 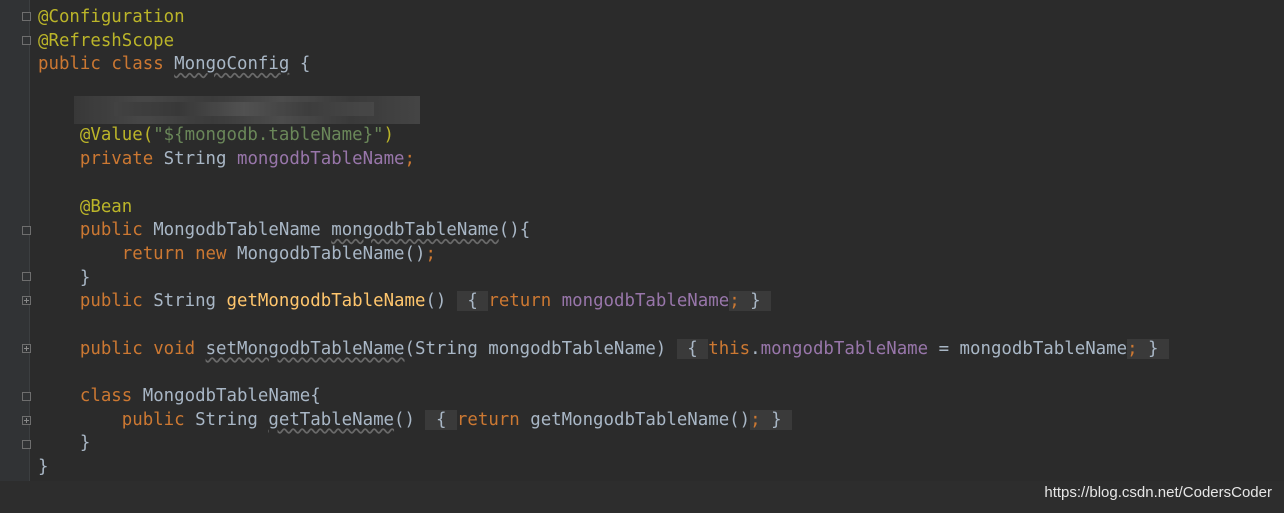 What do you see at coordinates (211, 253) in the screenshot?
I see `keyword-token: new` at bounding box center [211, 253].